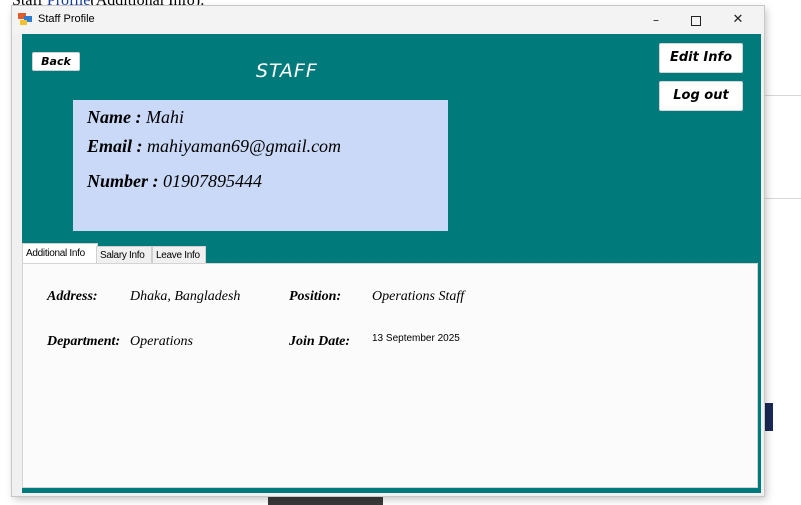  Describe the element at coordinates (179, 255) in the screenshot. I see `tab-leave-info: Leave Info` at that location.